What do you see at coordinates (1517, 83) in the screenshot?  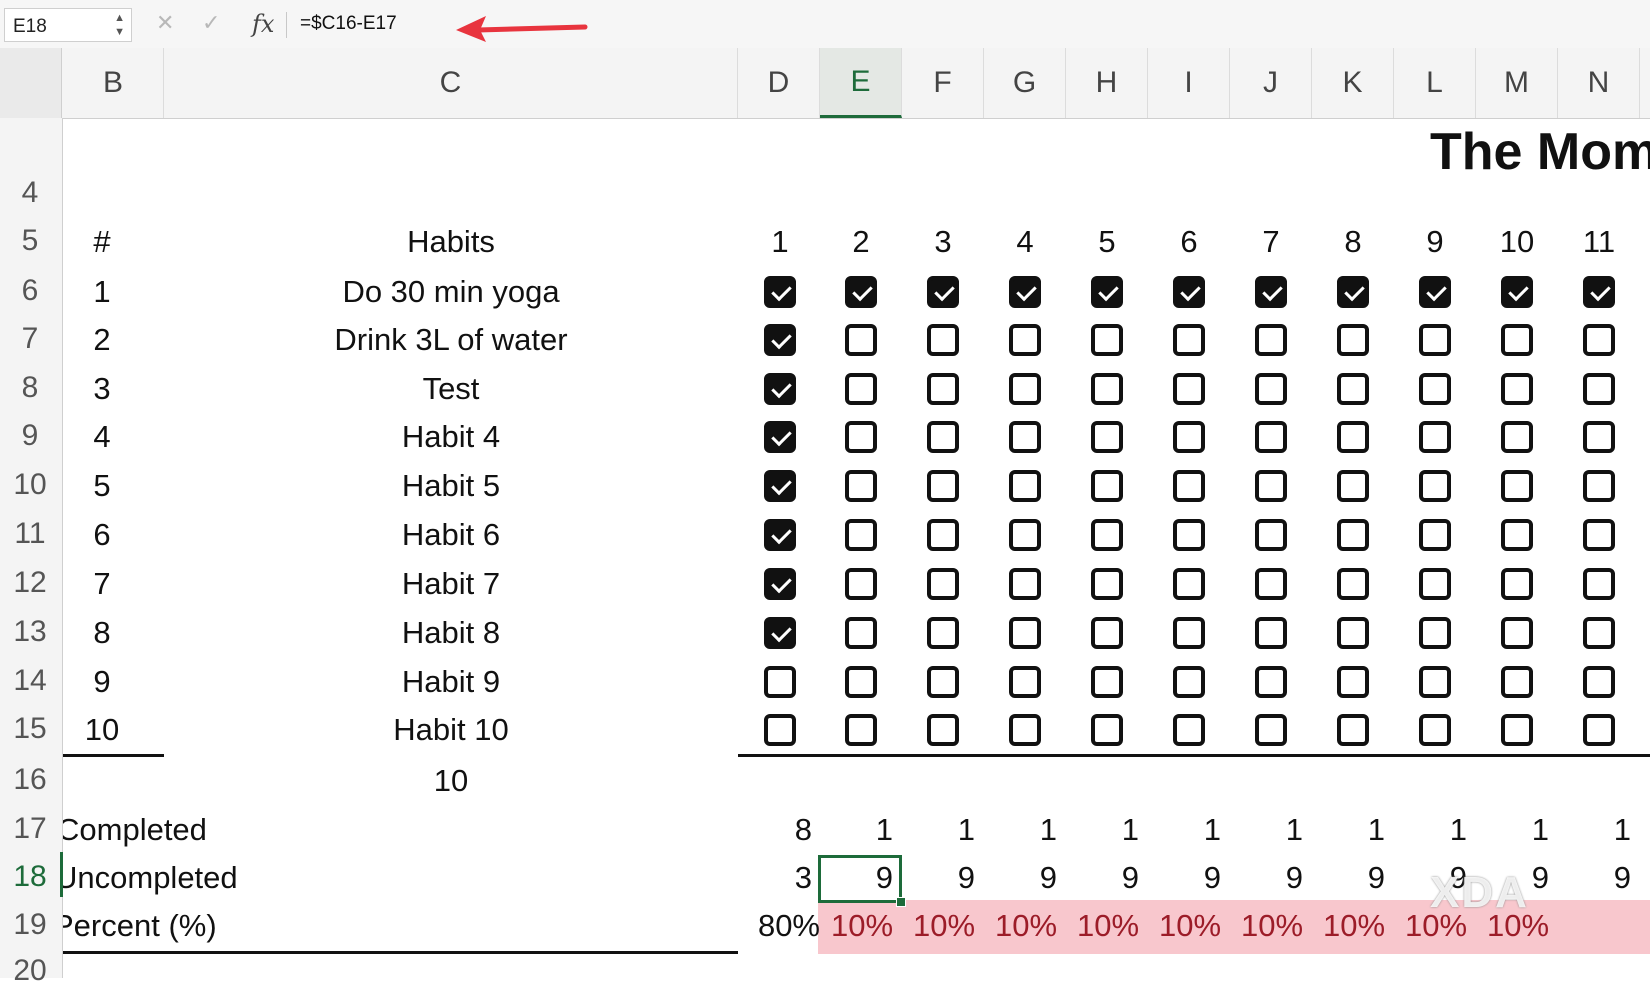 I see `column-header-m: M` at bounding box center [1517, 83].